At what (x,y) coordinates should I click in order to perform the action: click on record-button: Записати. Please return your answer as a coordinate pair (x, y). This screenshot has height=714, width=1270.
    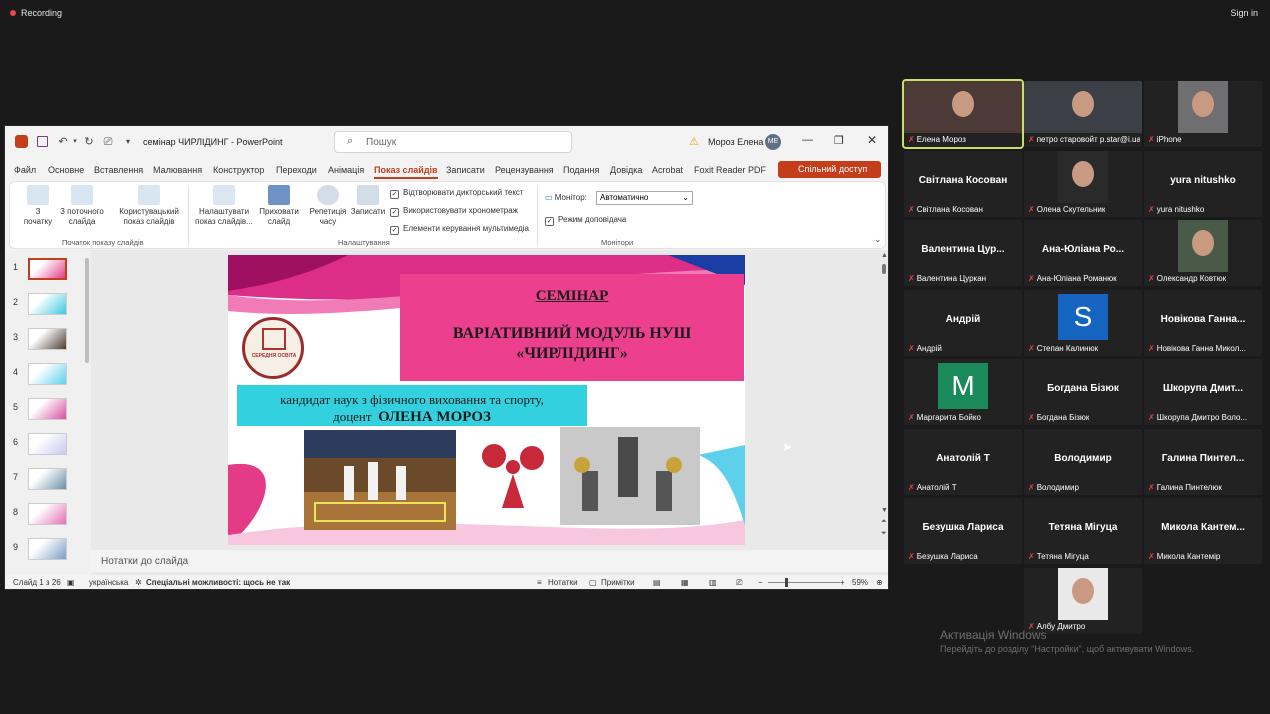
    Looking at the image, I should click on (368, 201).